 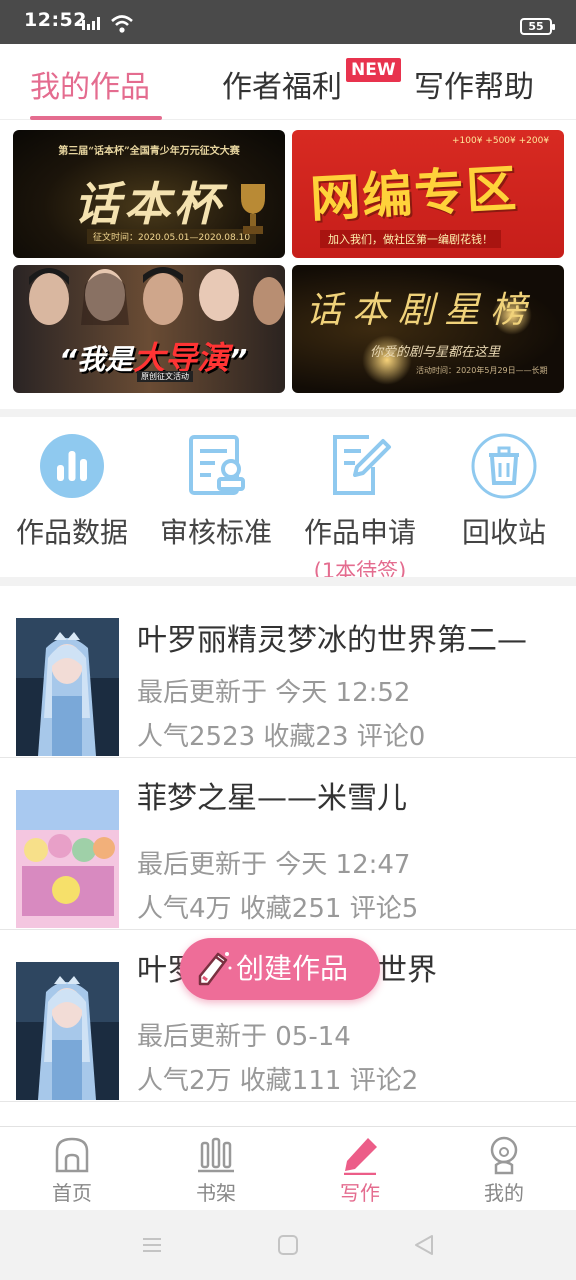 I want to click on bottom-nav: 首页 书架 写作 我的, so click(x=288, y=1168).